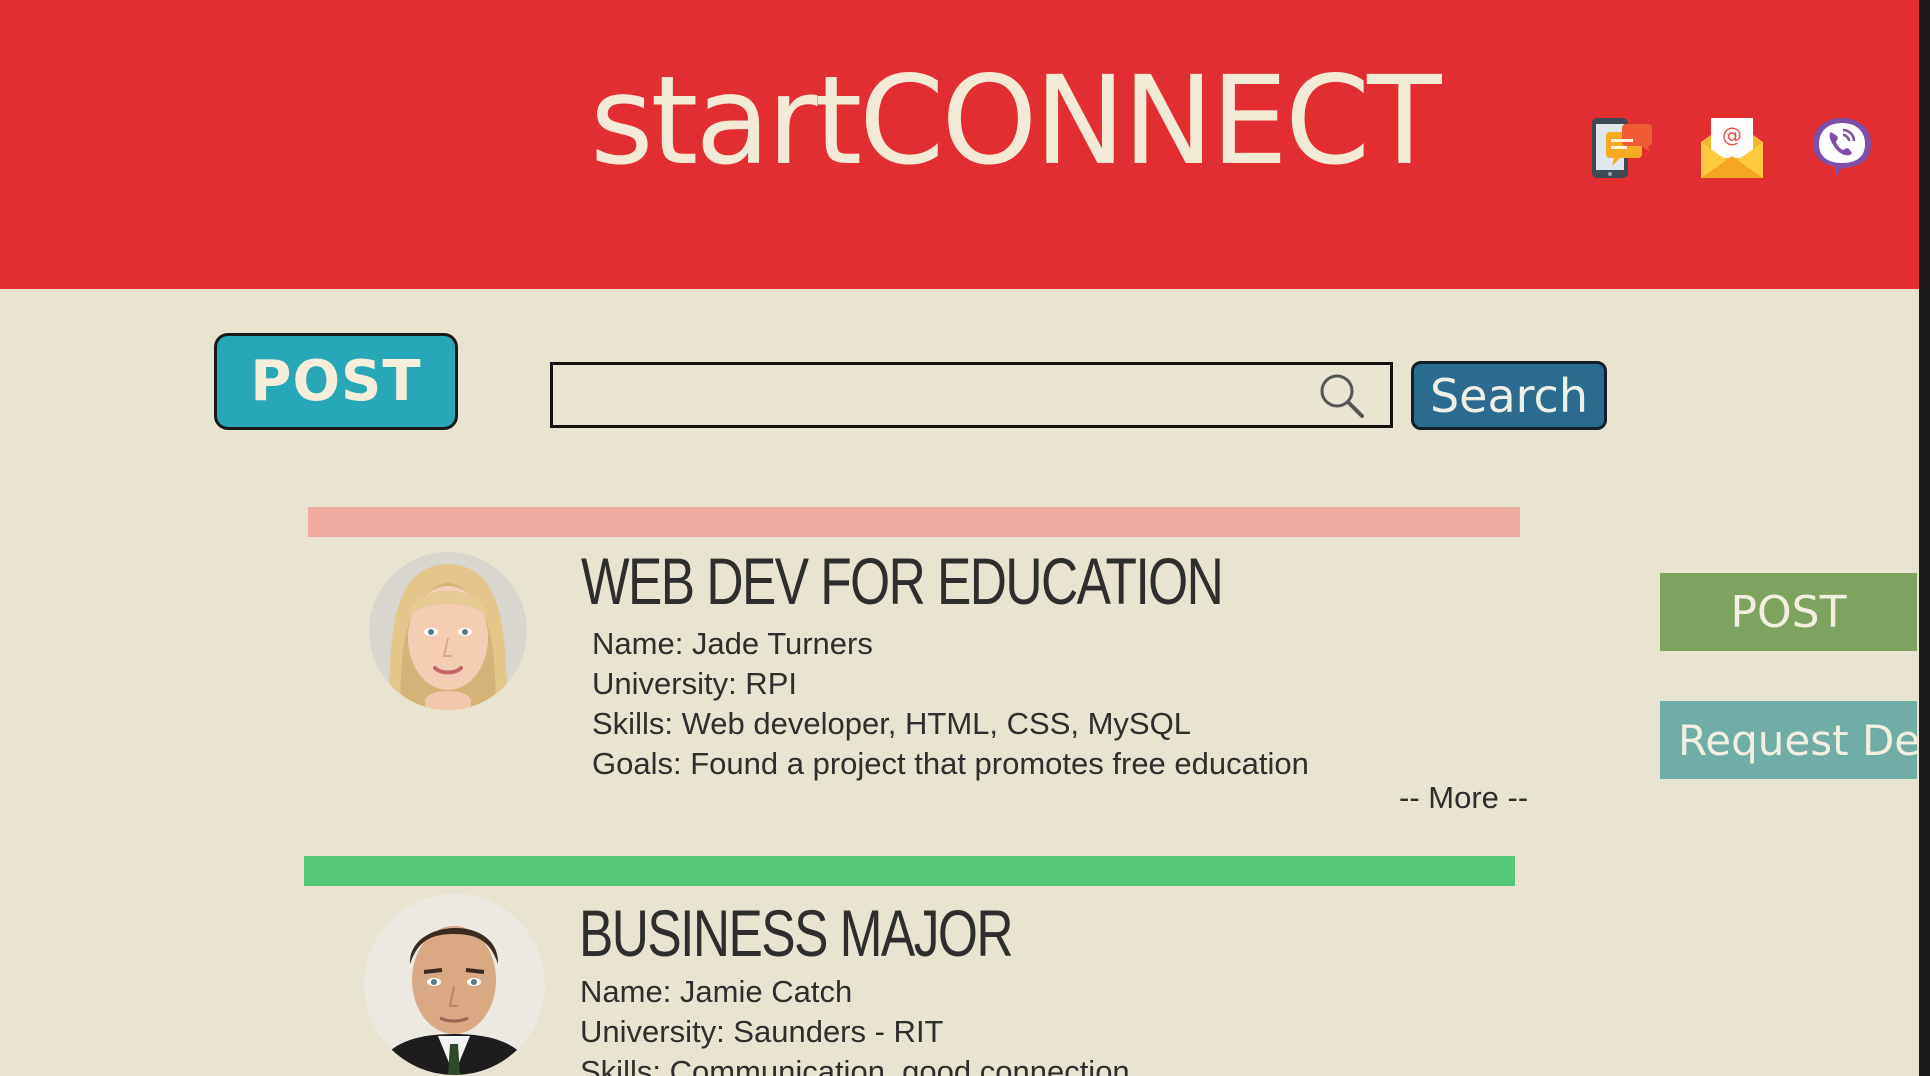 This screenshot has height=1076, width=1930. What do you see at coordinates (1342, 396) in the screenshot?
I see `search-icon` at bounding box center [1342, 396].